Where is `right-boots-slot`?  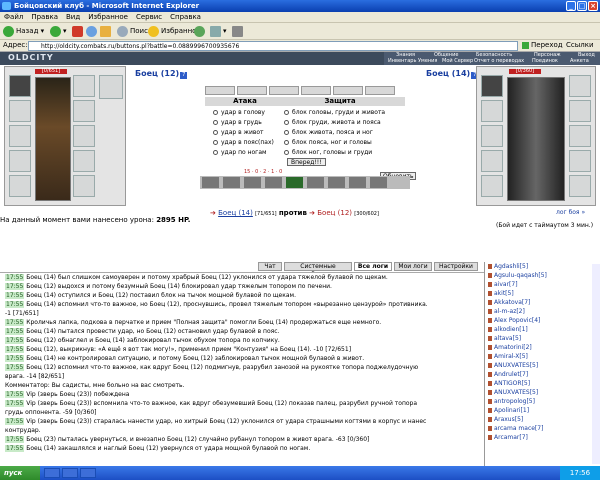
right-boots-slot is located at coordinates (580, 186).